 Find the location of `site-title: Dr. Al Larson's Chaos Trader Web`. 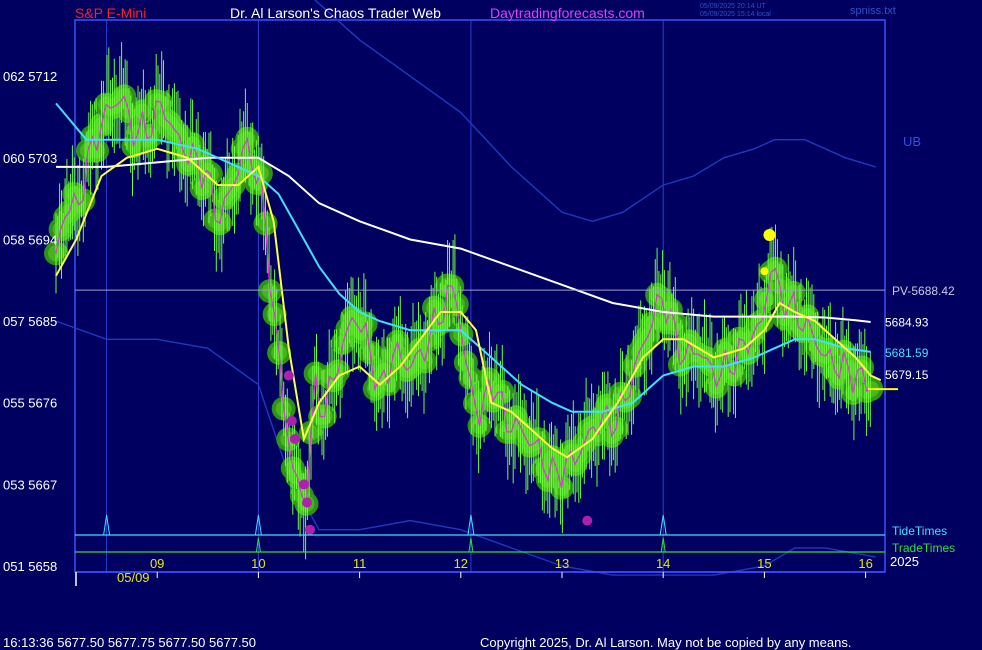

site-title: Dr. Al Larson's Chaos Trader Web is located at coordinates (335, 13).